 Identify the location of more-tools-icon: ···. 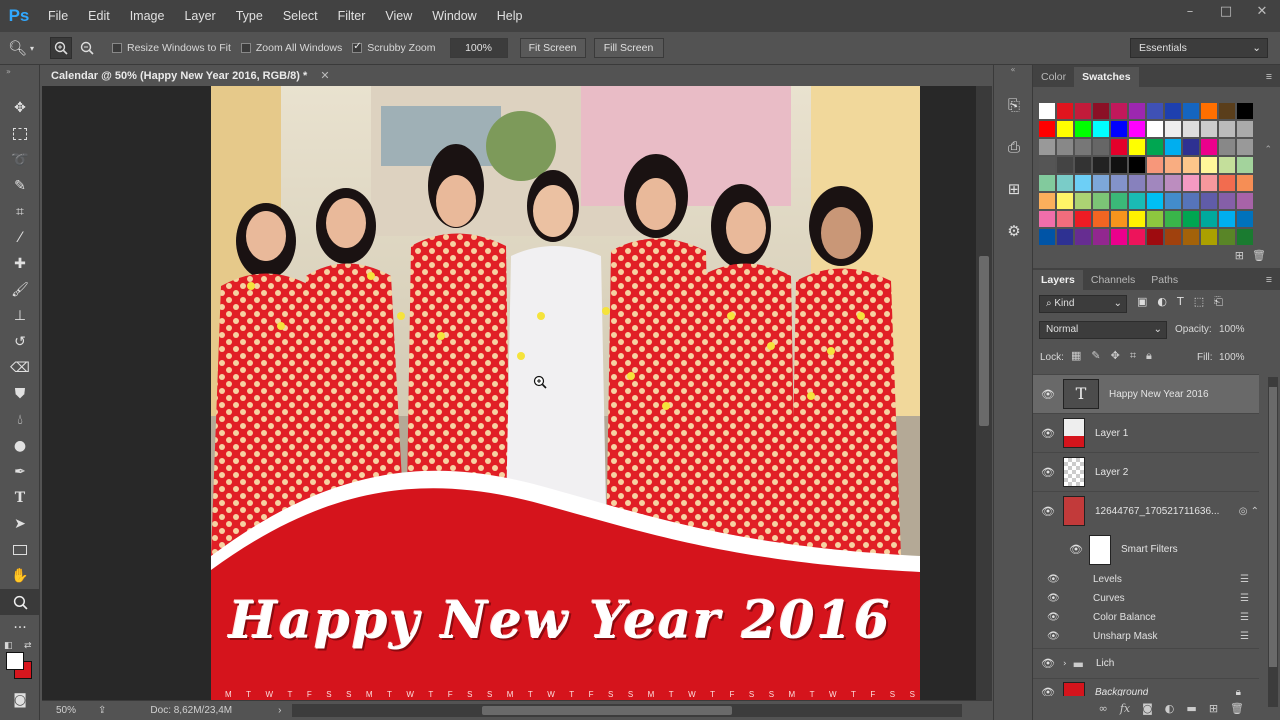
(20, 628).